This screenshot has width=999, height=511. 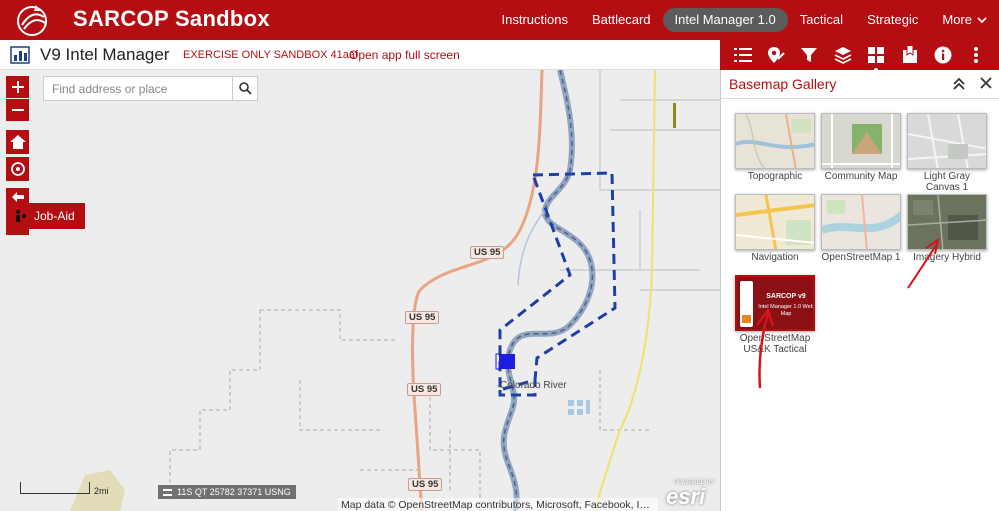 I want to click on basemap-tile-light-gray-canvas: Light Gray Canvas 1, so click(x=947, y=153).